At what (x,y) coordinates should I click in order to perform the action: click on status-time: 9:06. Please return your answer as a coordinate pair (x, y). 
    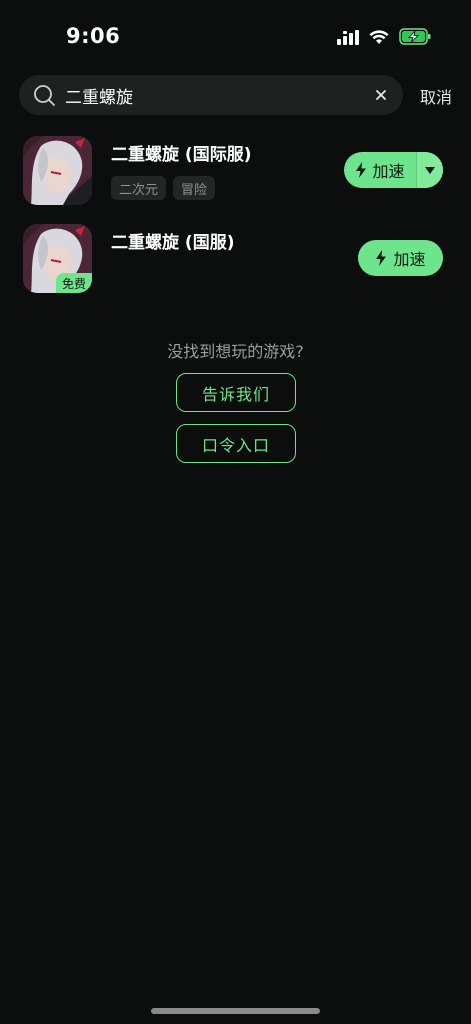
    Looking at the image, I should click on (93, 36).